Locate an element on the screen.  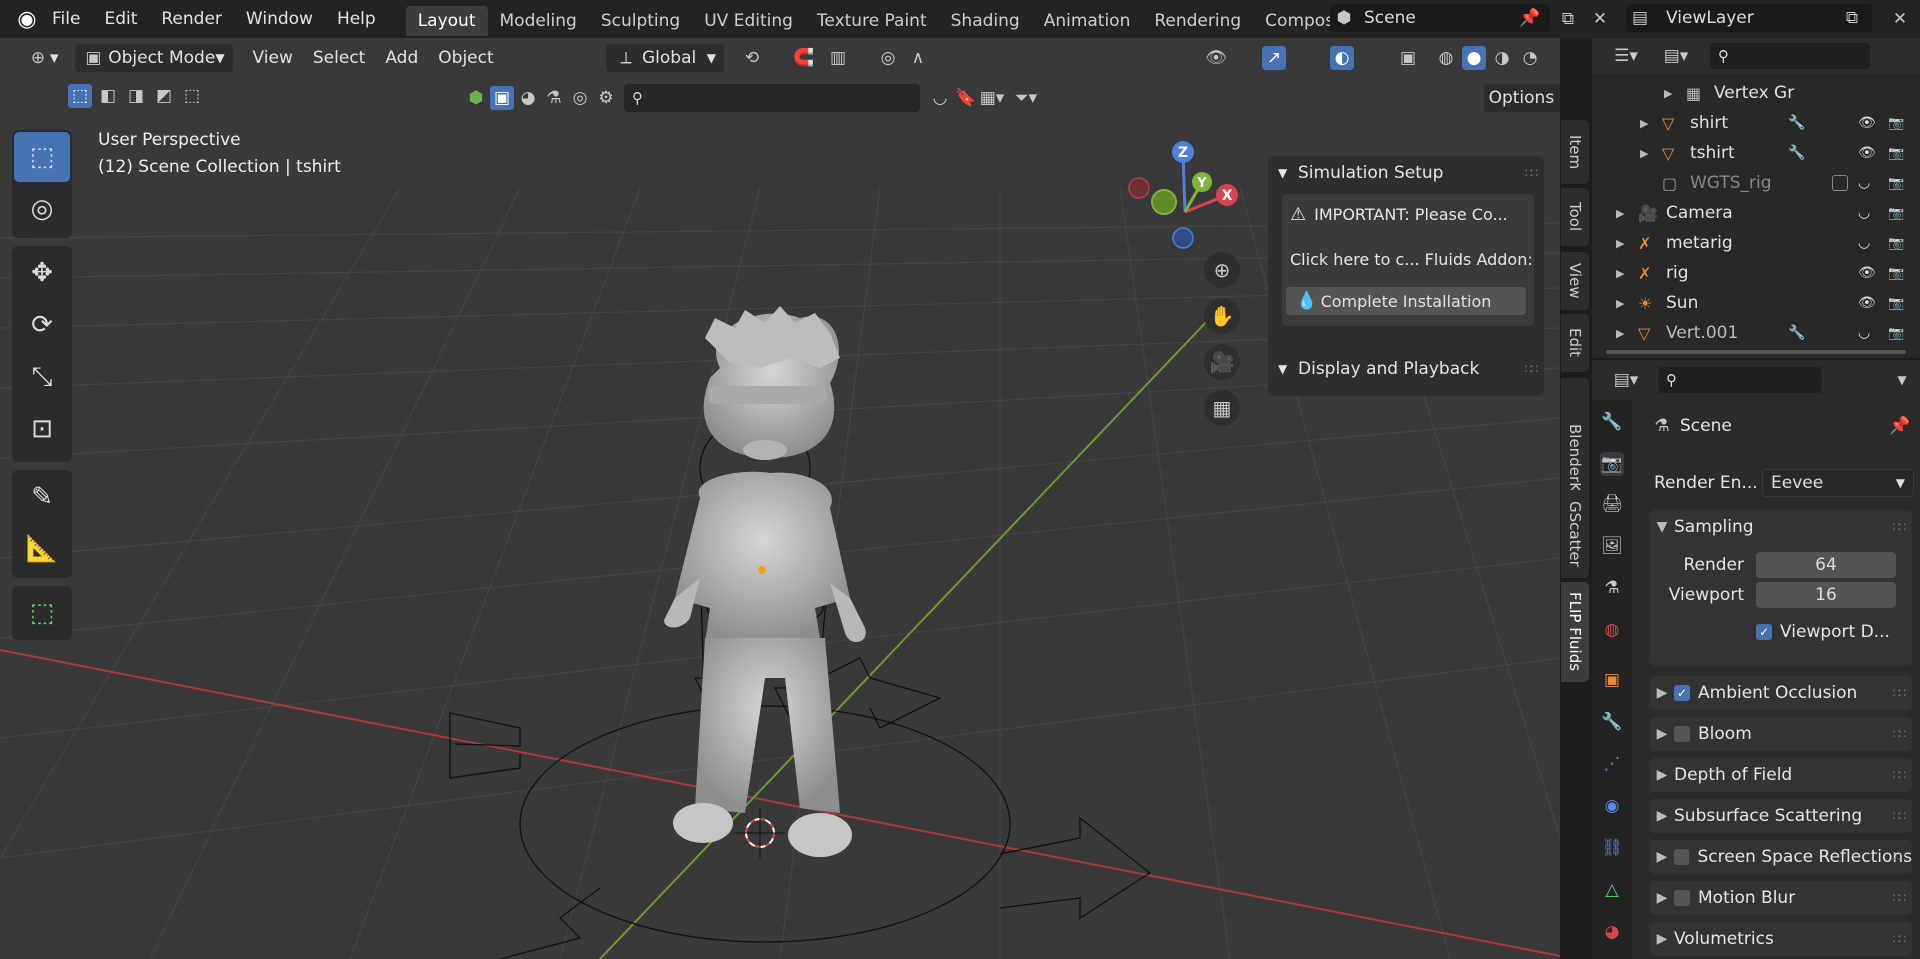
section-enable-checkbox: ✓ is located at coordinates (1682, 693).